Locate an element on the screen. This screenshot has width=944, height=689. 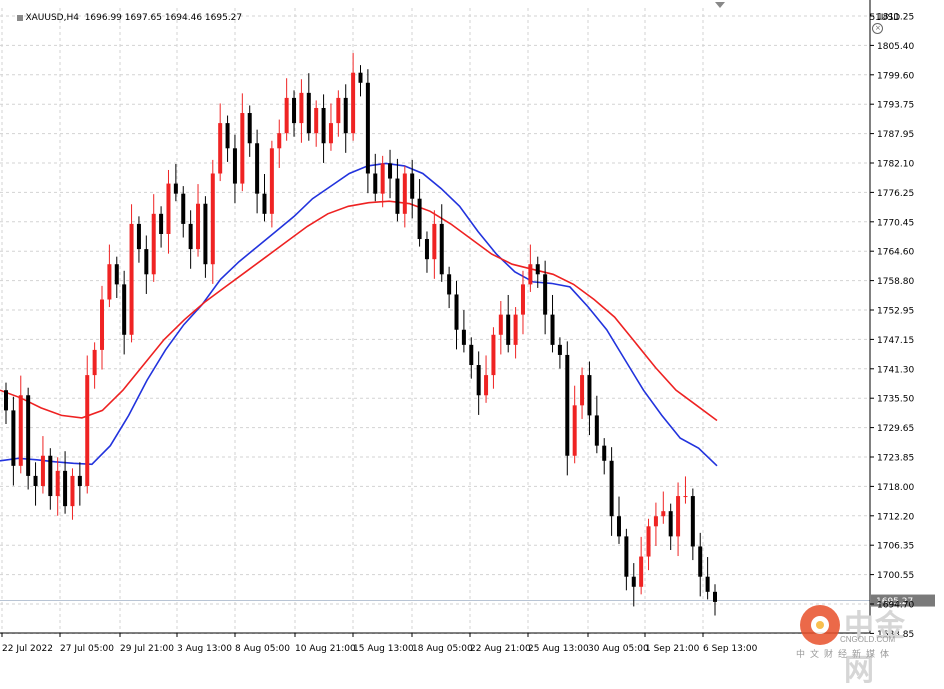
account-badge: 51USD × is located at coordinates (879, 23).